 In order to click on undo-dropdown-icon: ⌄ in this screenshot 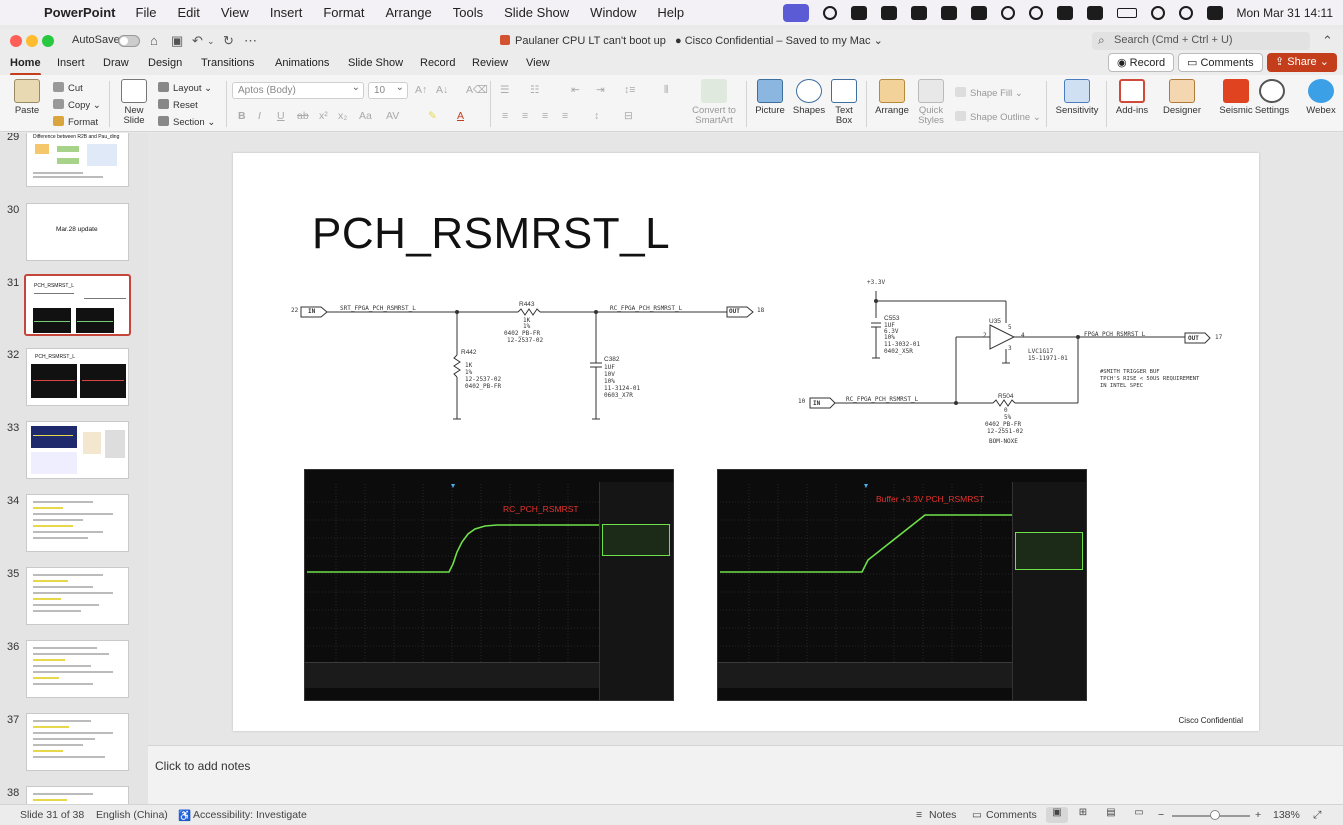, I will do `click(211, 41)`.